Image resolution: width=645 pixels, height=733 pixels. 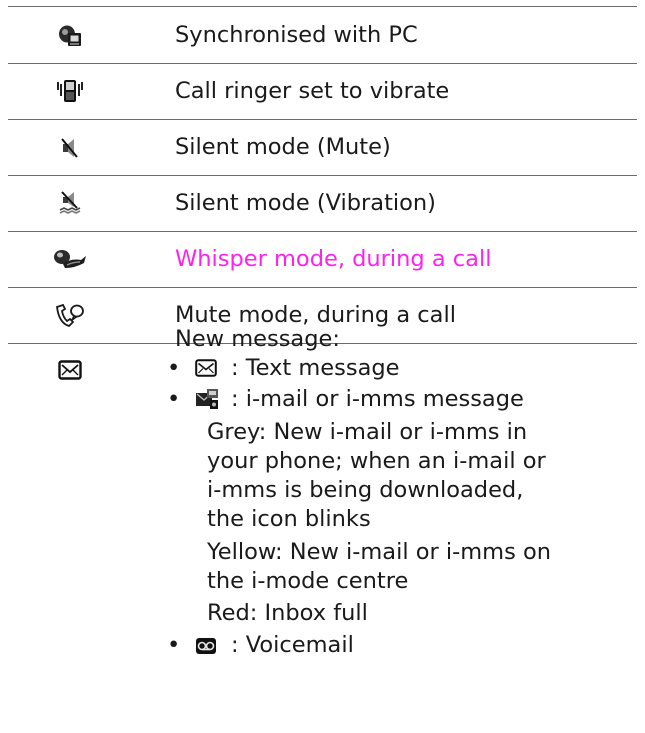 I want to click on row-label: Whisper mode, during a call, so click(x=333, y=259).